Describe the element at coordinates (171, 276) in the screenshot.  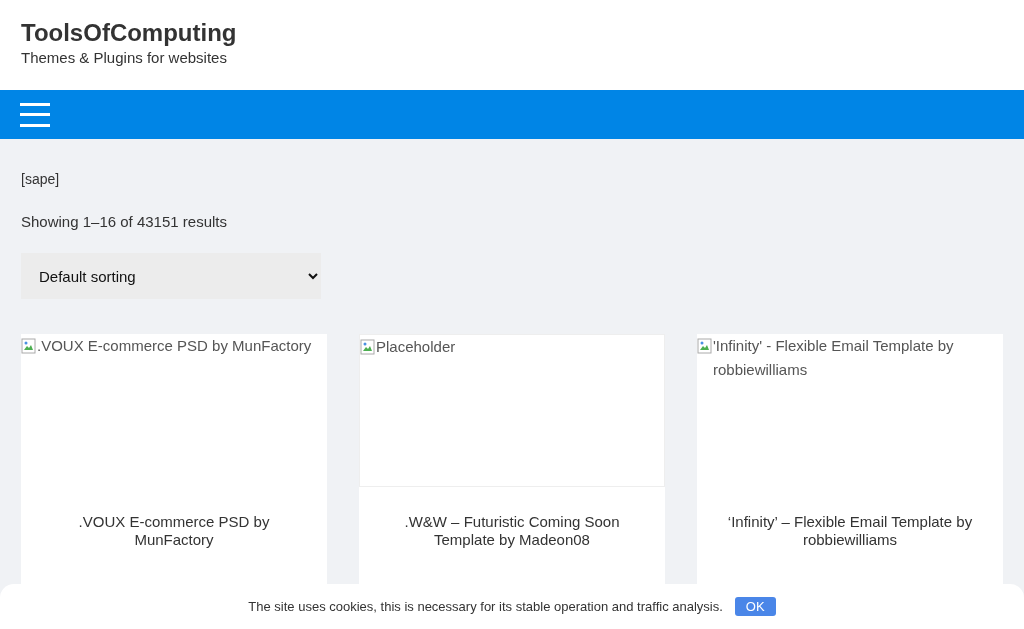
I see `sorting-dropdown: Default sorting` at that location.